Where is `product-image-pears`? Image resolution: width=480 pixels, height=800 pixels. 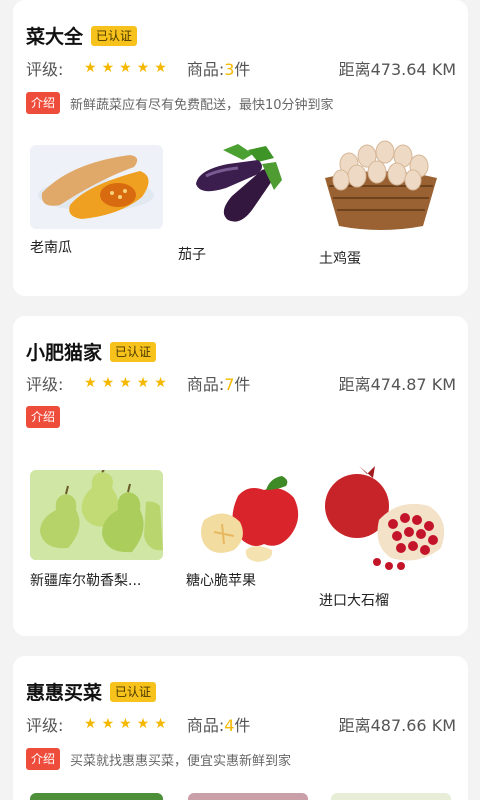 product-image-pears is located at coordinates (96, 515).